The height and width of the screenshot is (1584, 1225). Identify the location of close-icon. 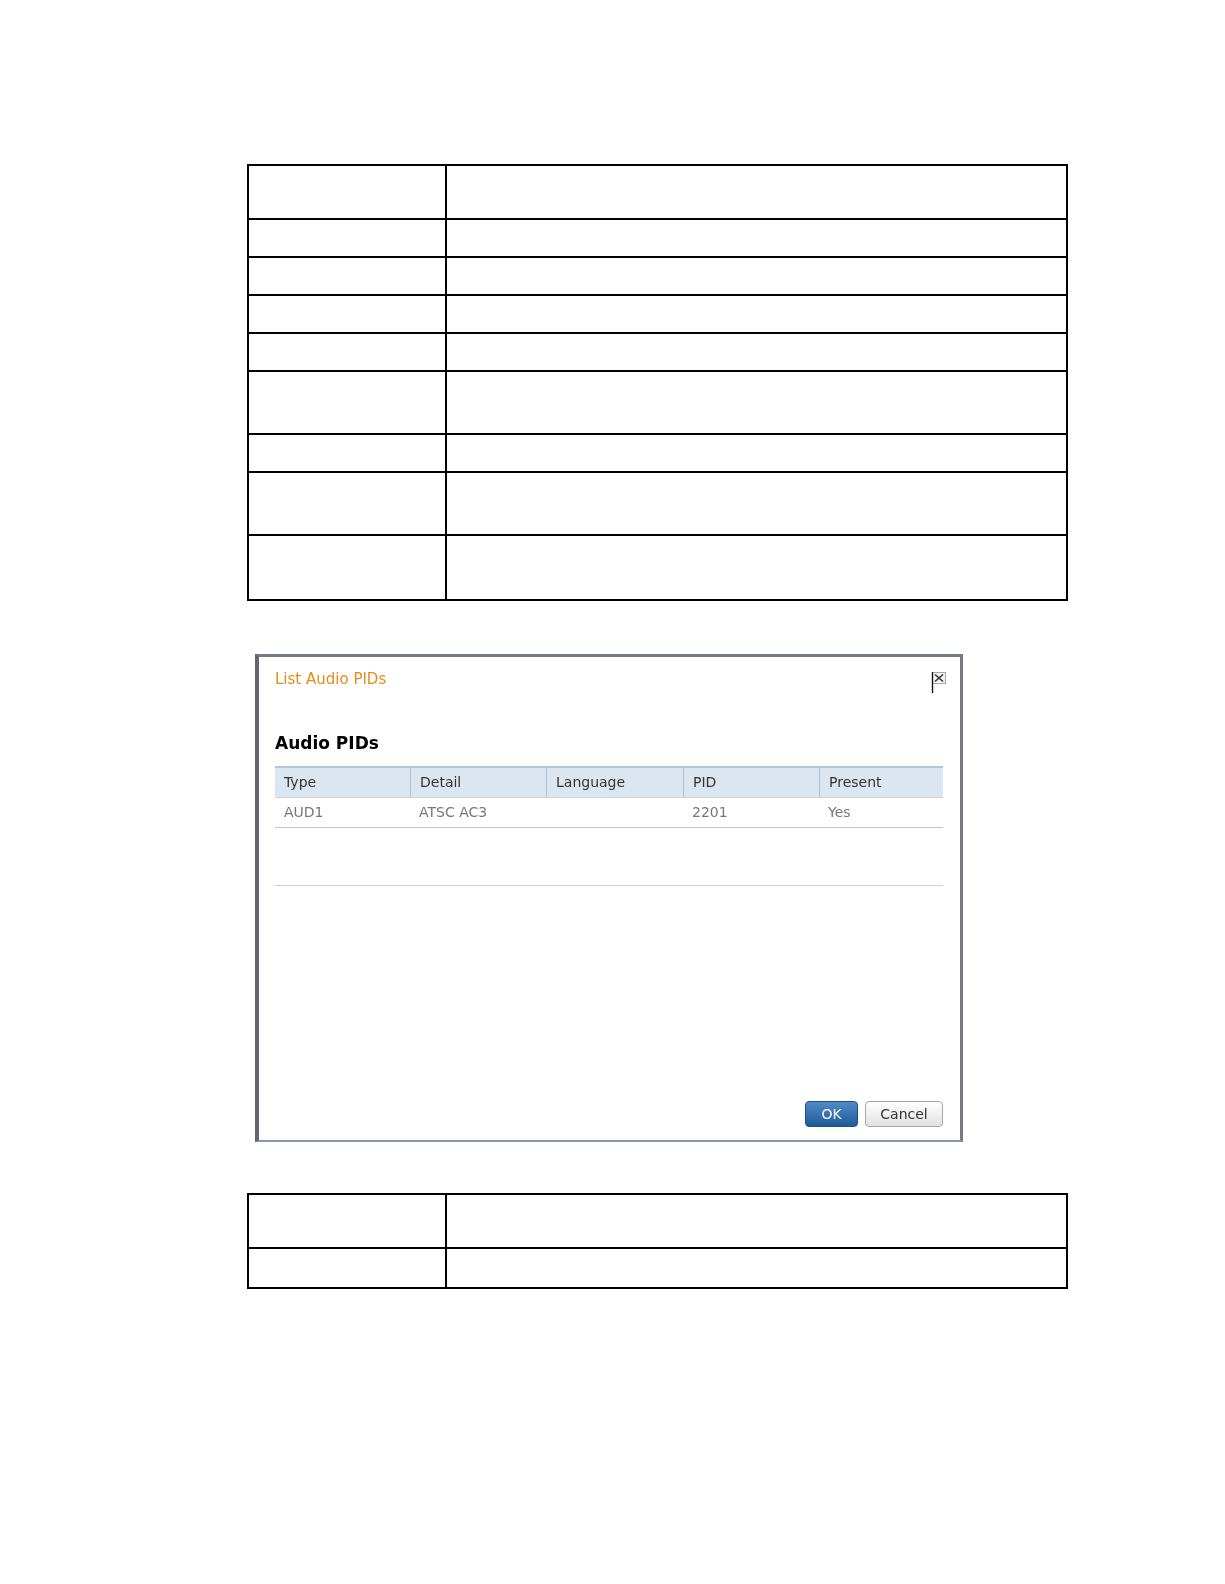
(939, 682).